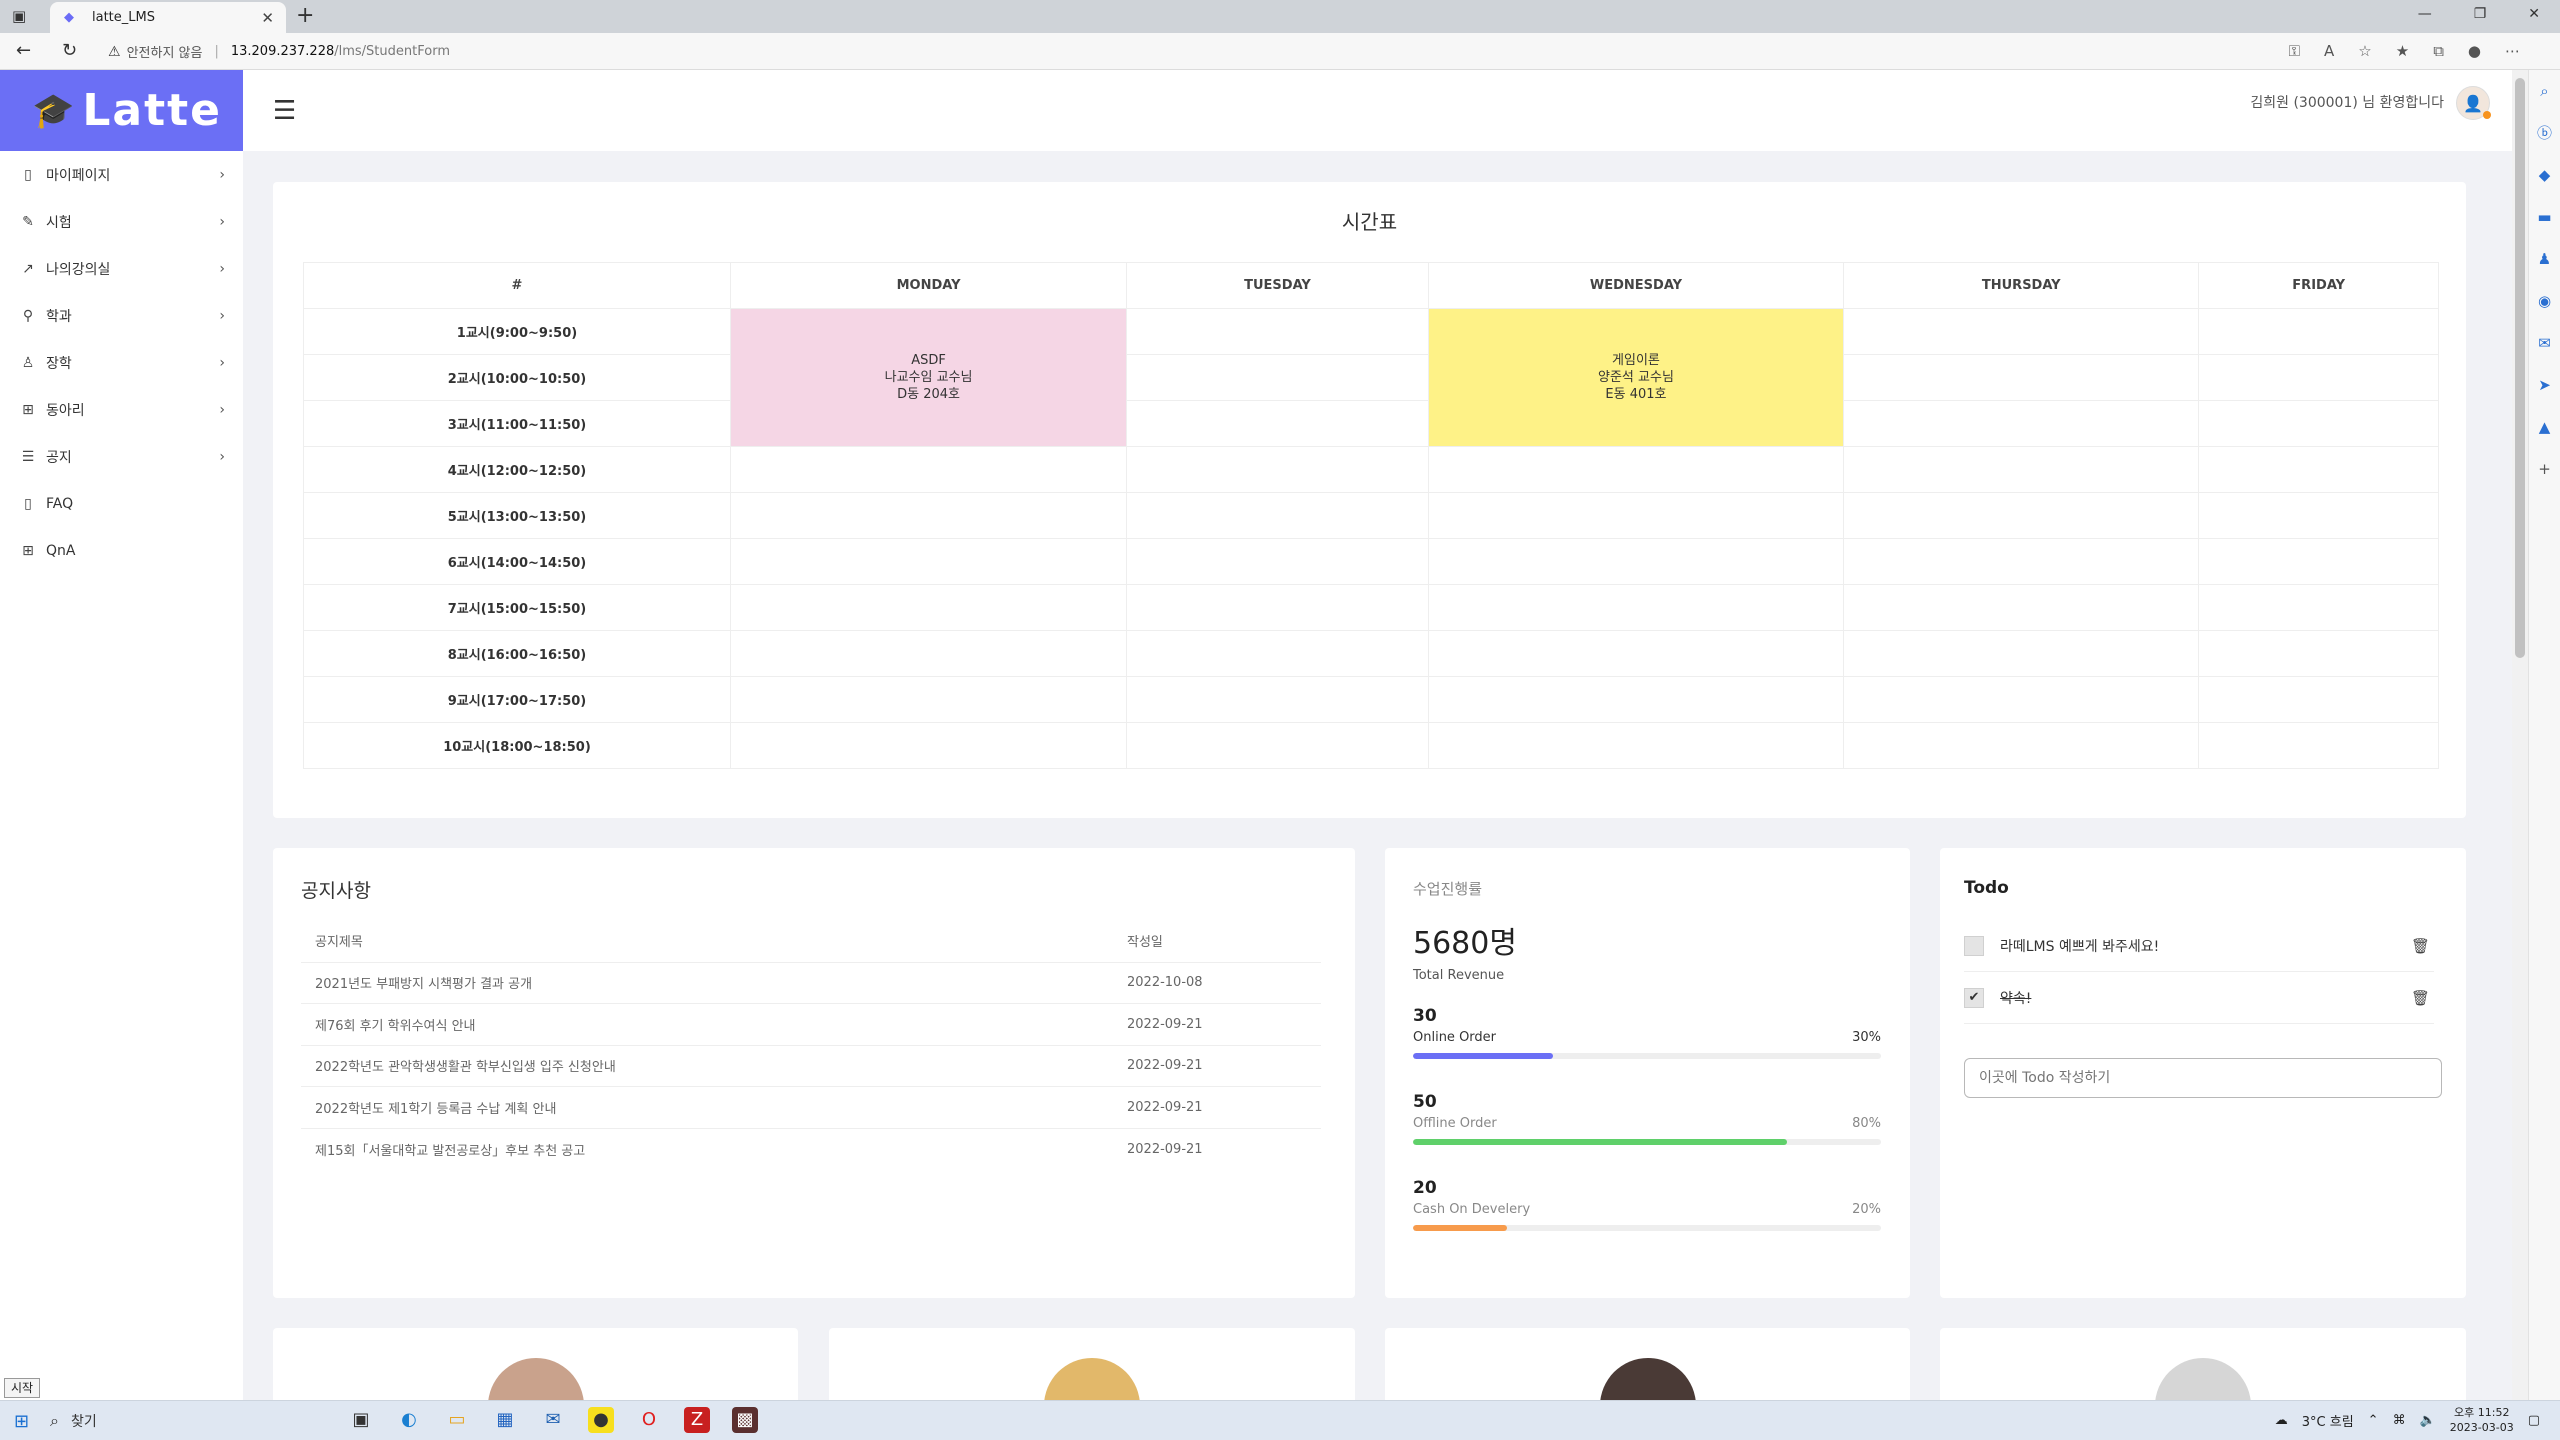  What do you see at coordinates (23, 50) in the screenshot?
I see `back-icon: ←` at bounding box center [23, 50].